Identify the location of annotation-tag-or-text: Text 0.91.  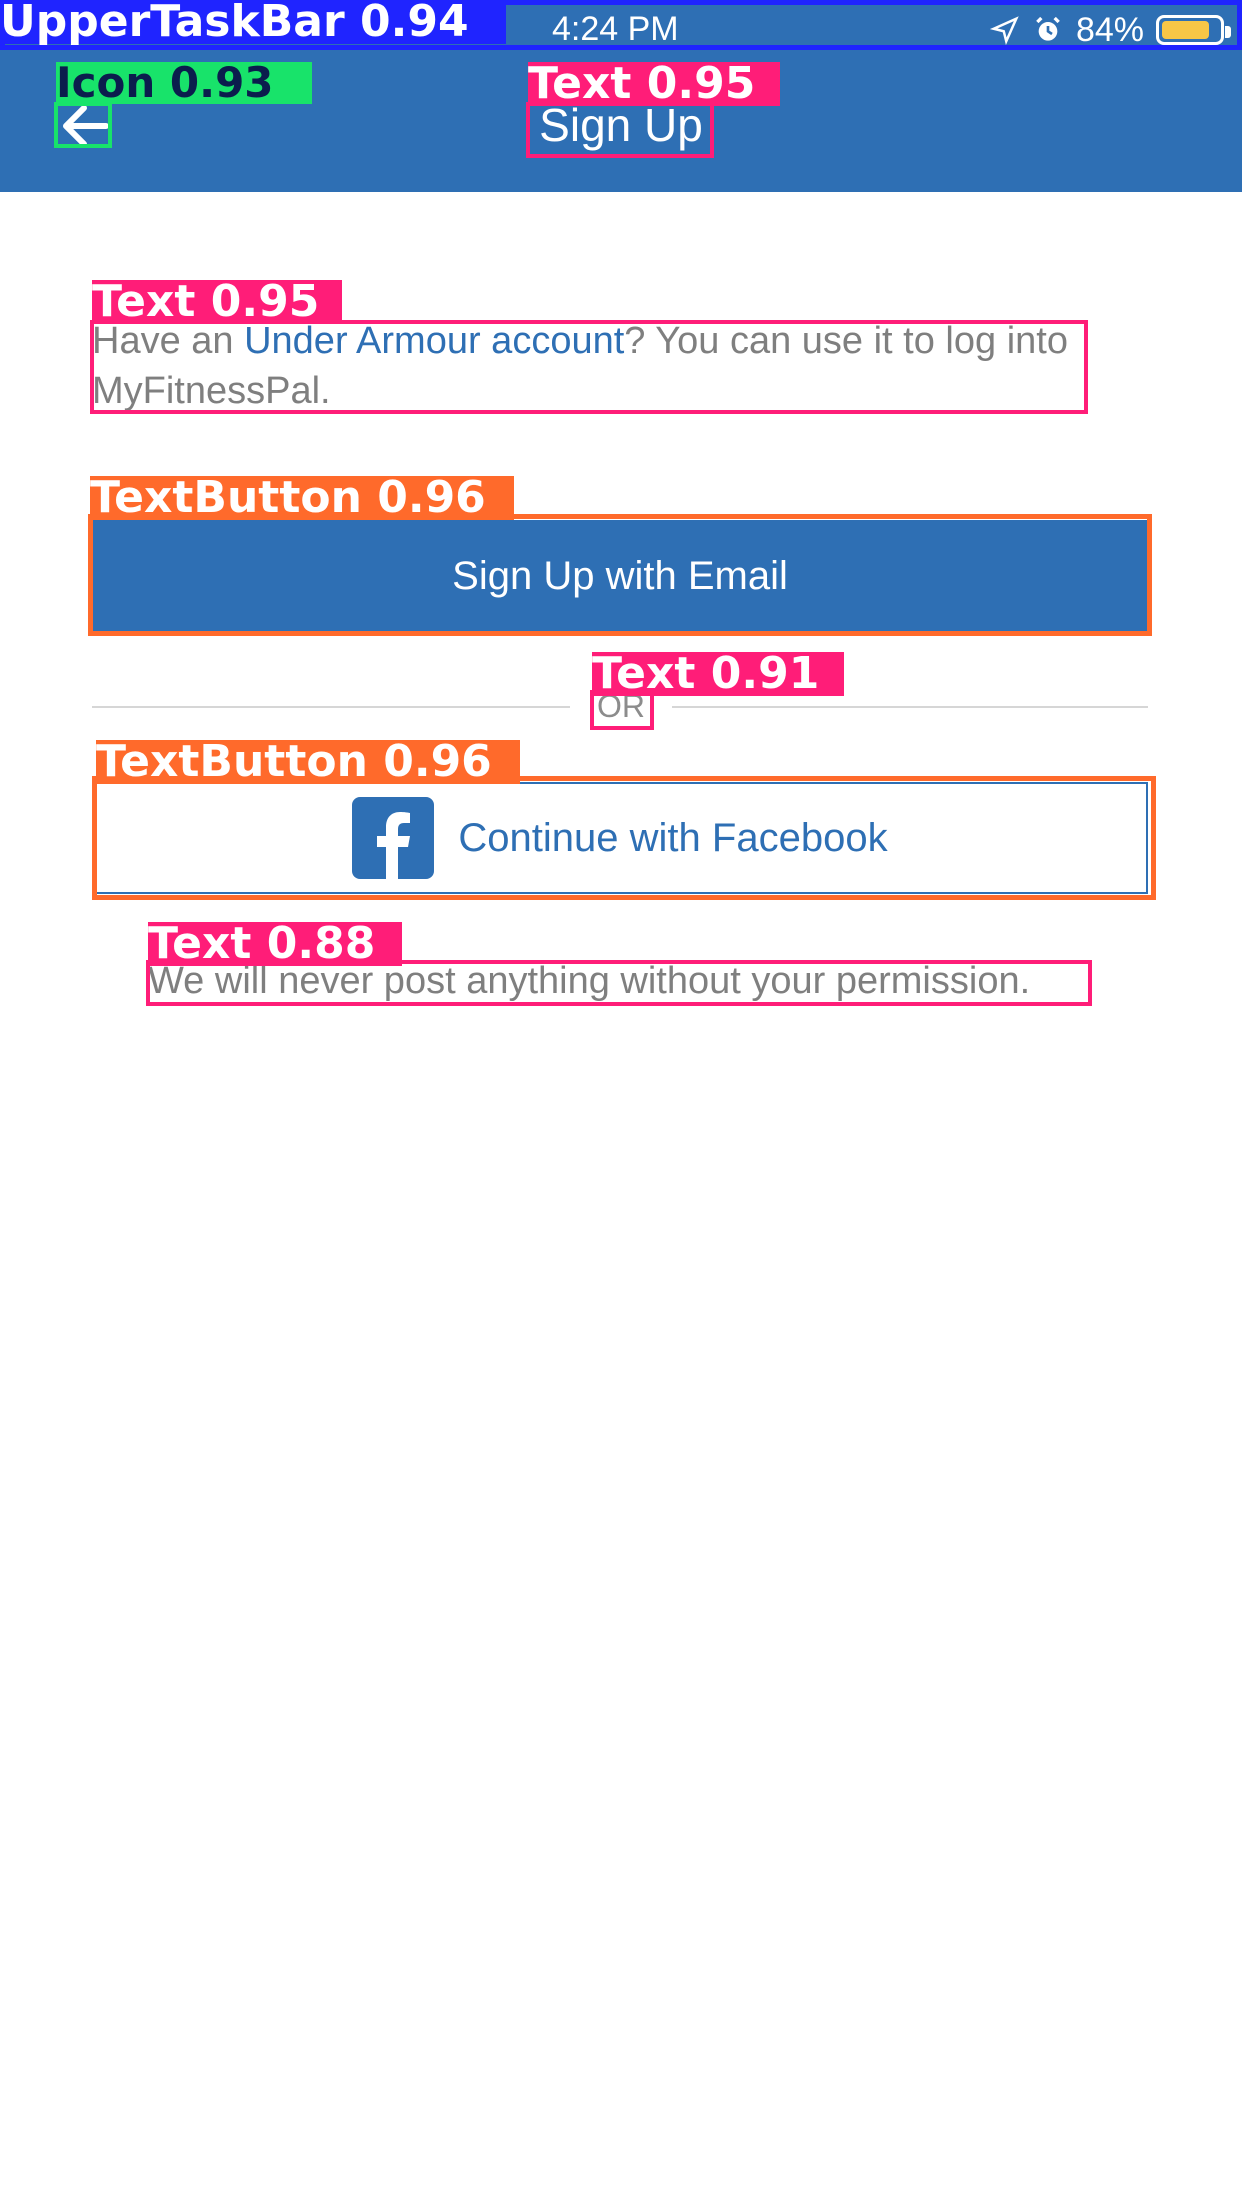
(718, 674).